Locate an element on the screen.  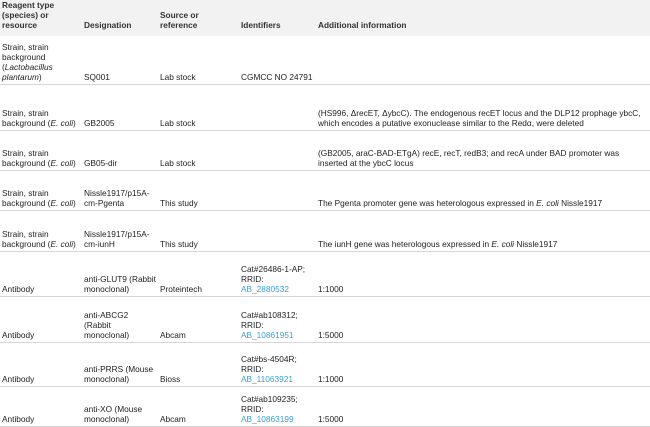
rrid-link: AB_10861951 is located at coordinates (267, 335).